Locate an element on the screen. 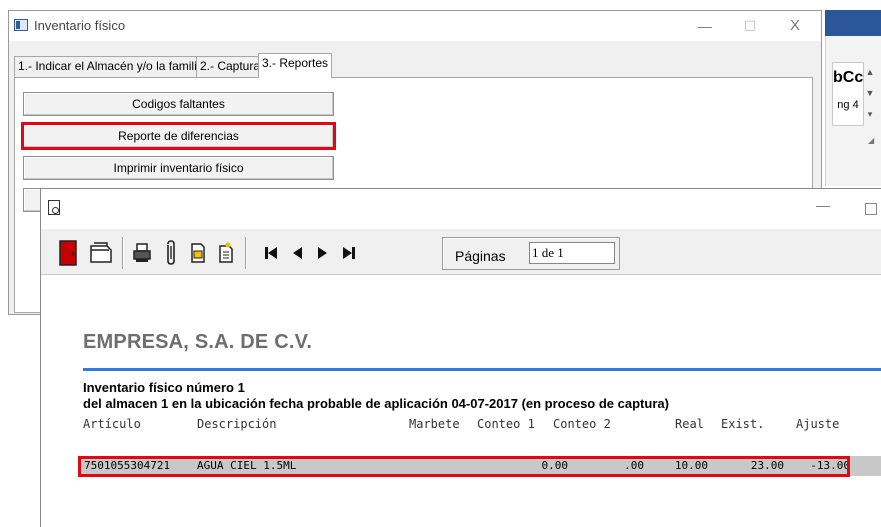 This screenshot has width=881, height=527. header-divider is located at coordinates (482, 369).